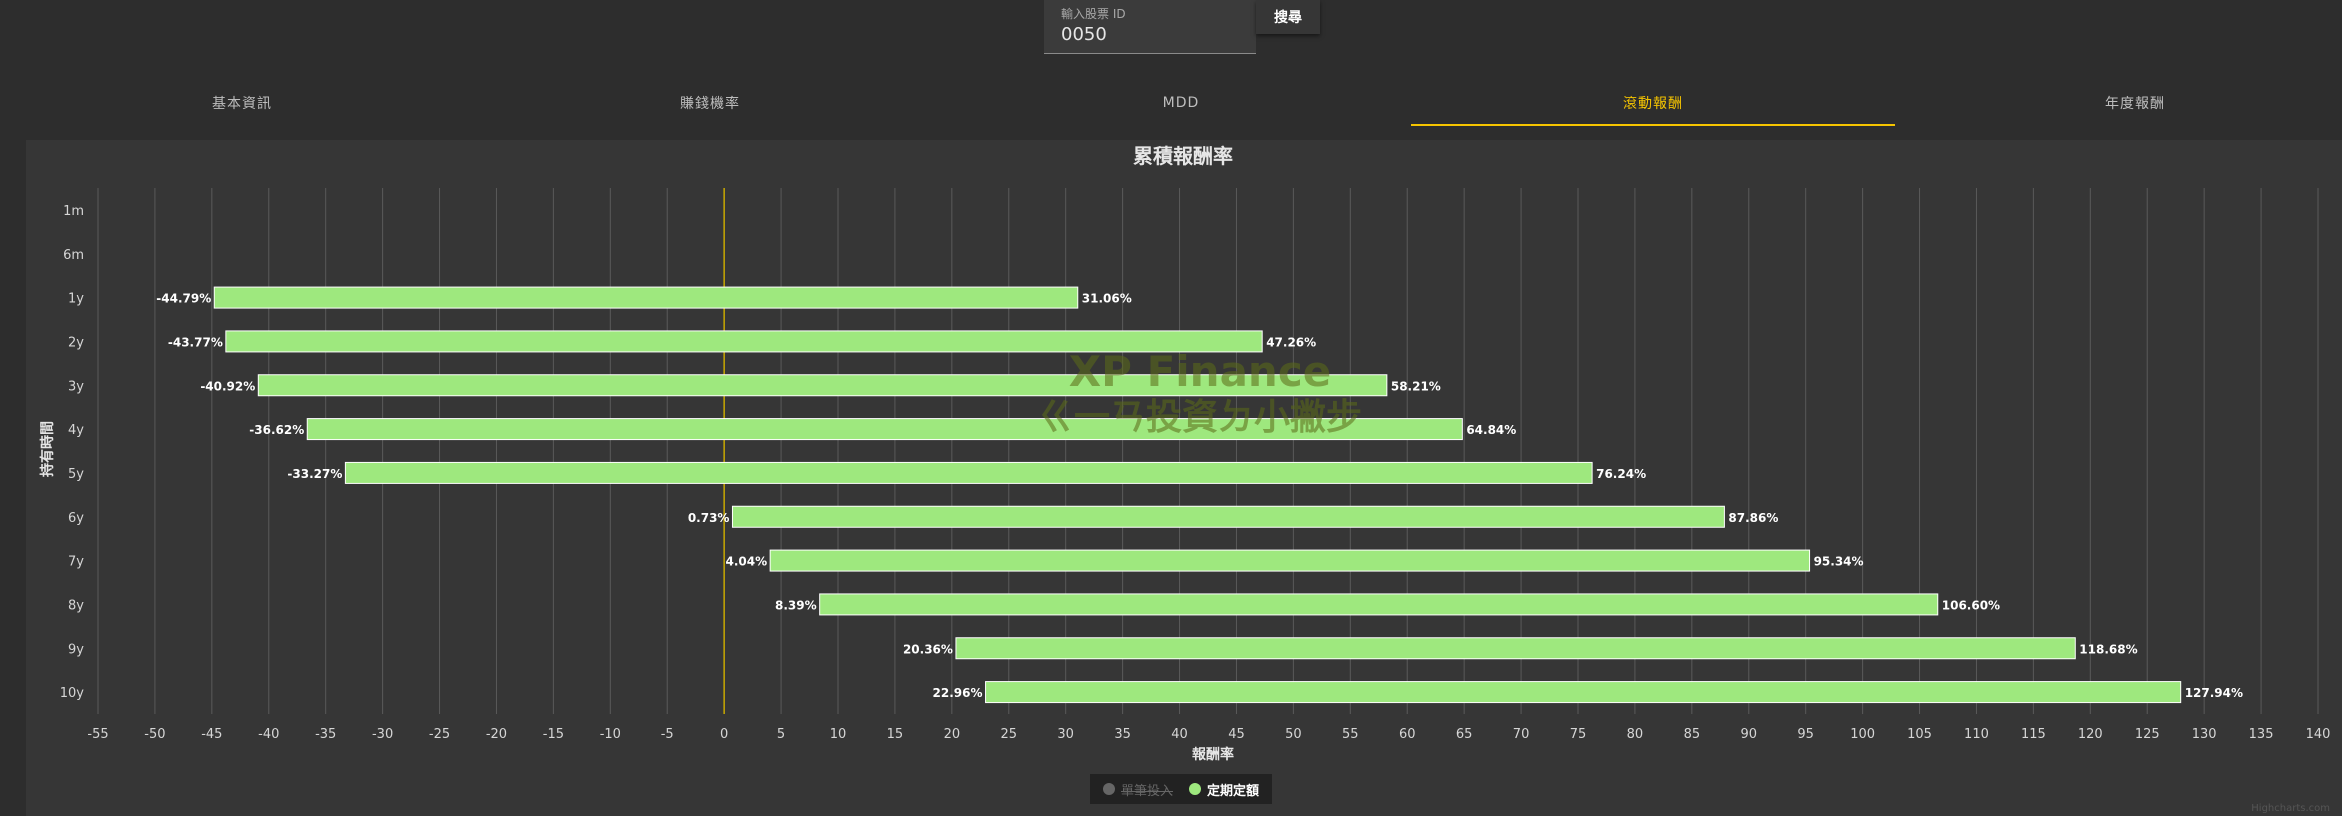 The width and height of the screenshot is (2342, 816). I want to click on y-tick-label: 3y, so click(76, 386).